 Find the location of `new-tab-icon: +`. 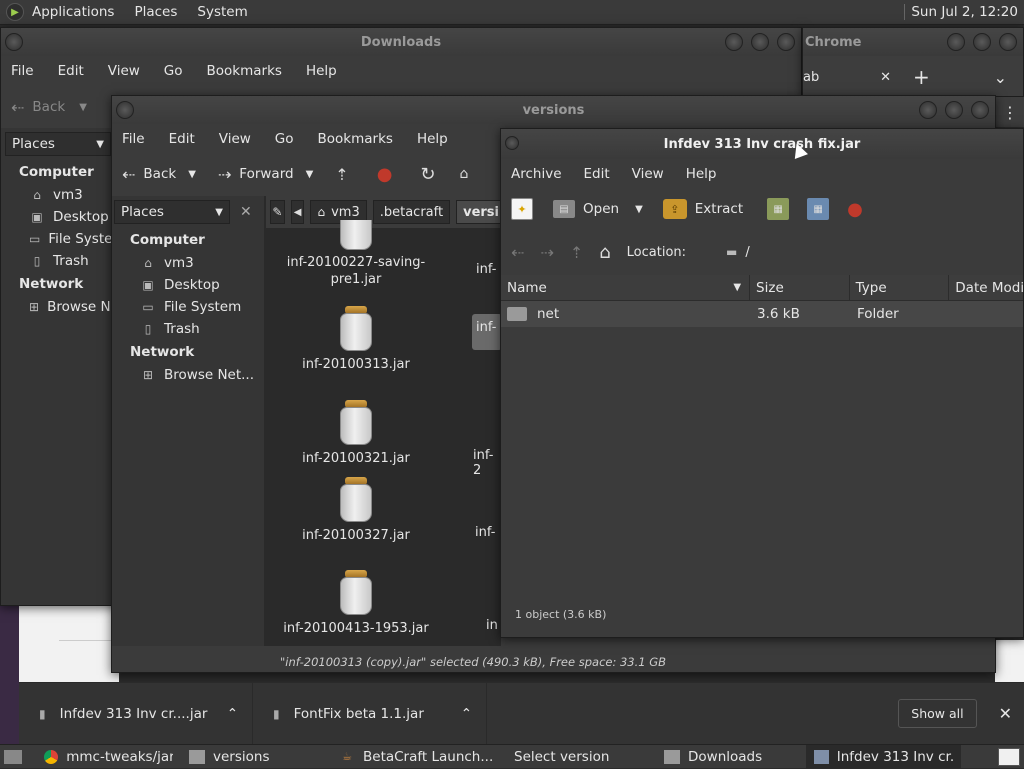

new-tab-icon: + is located at coordinates (921, 77).